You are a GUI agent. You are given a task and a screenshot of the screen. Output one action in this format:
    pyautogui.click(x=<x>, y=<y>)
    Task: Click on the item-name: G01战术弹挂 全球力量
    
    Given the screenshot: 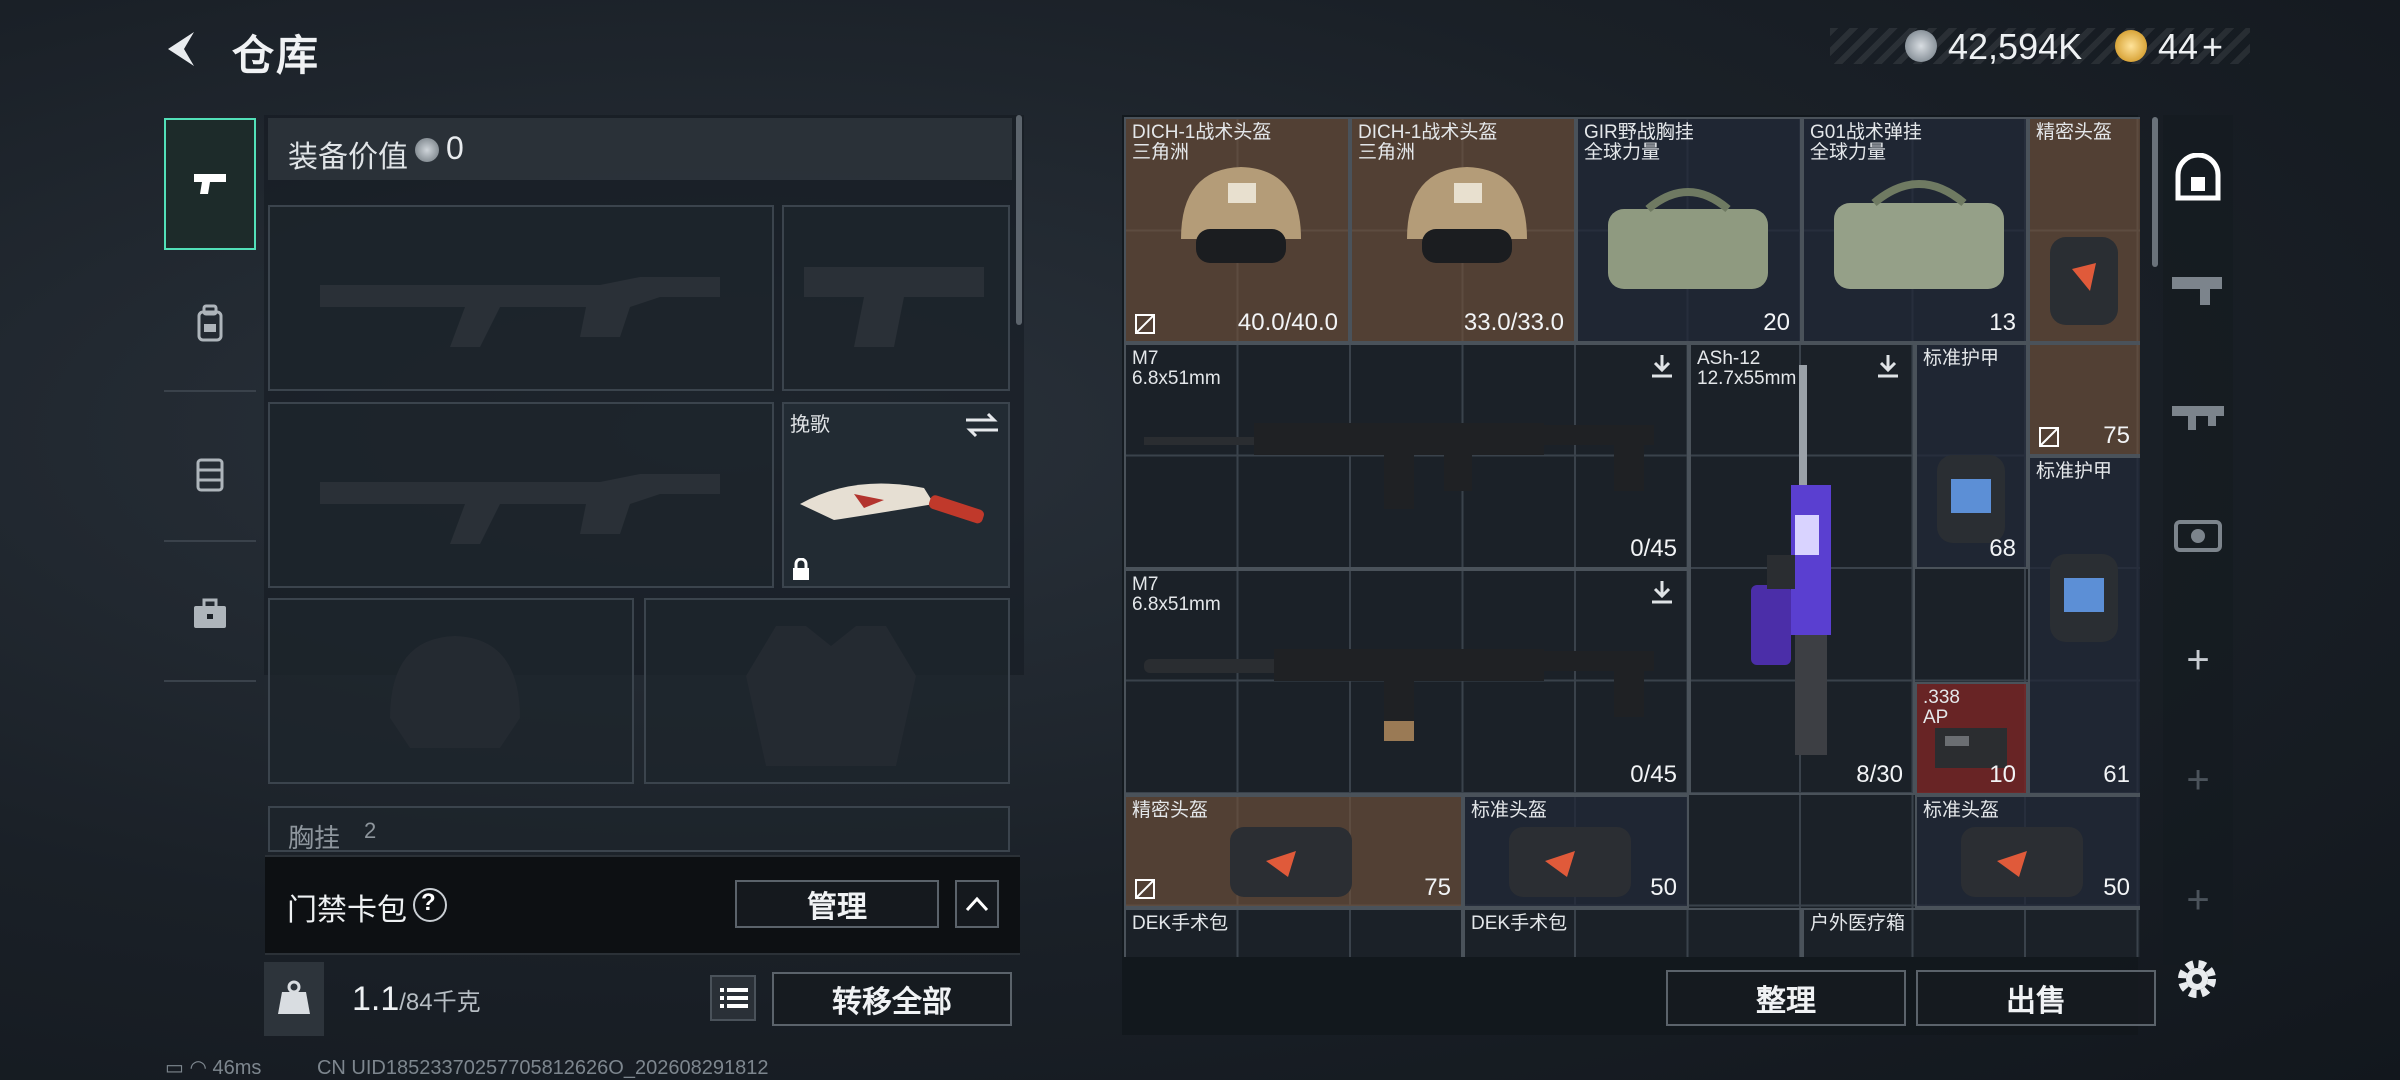 What is the action you would take?
    pyautogui.click(x=1866, y=142)
    